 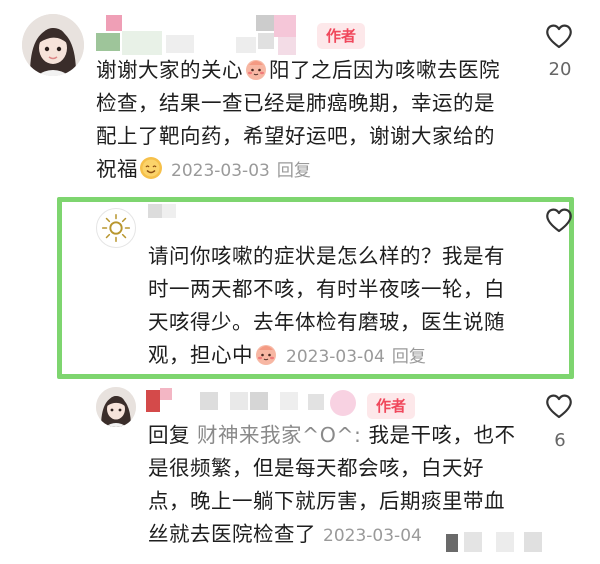 I want to click on comment-line: 是很频繁，但是每天都会咳，白天好, so click(x=316, y=468).